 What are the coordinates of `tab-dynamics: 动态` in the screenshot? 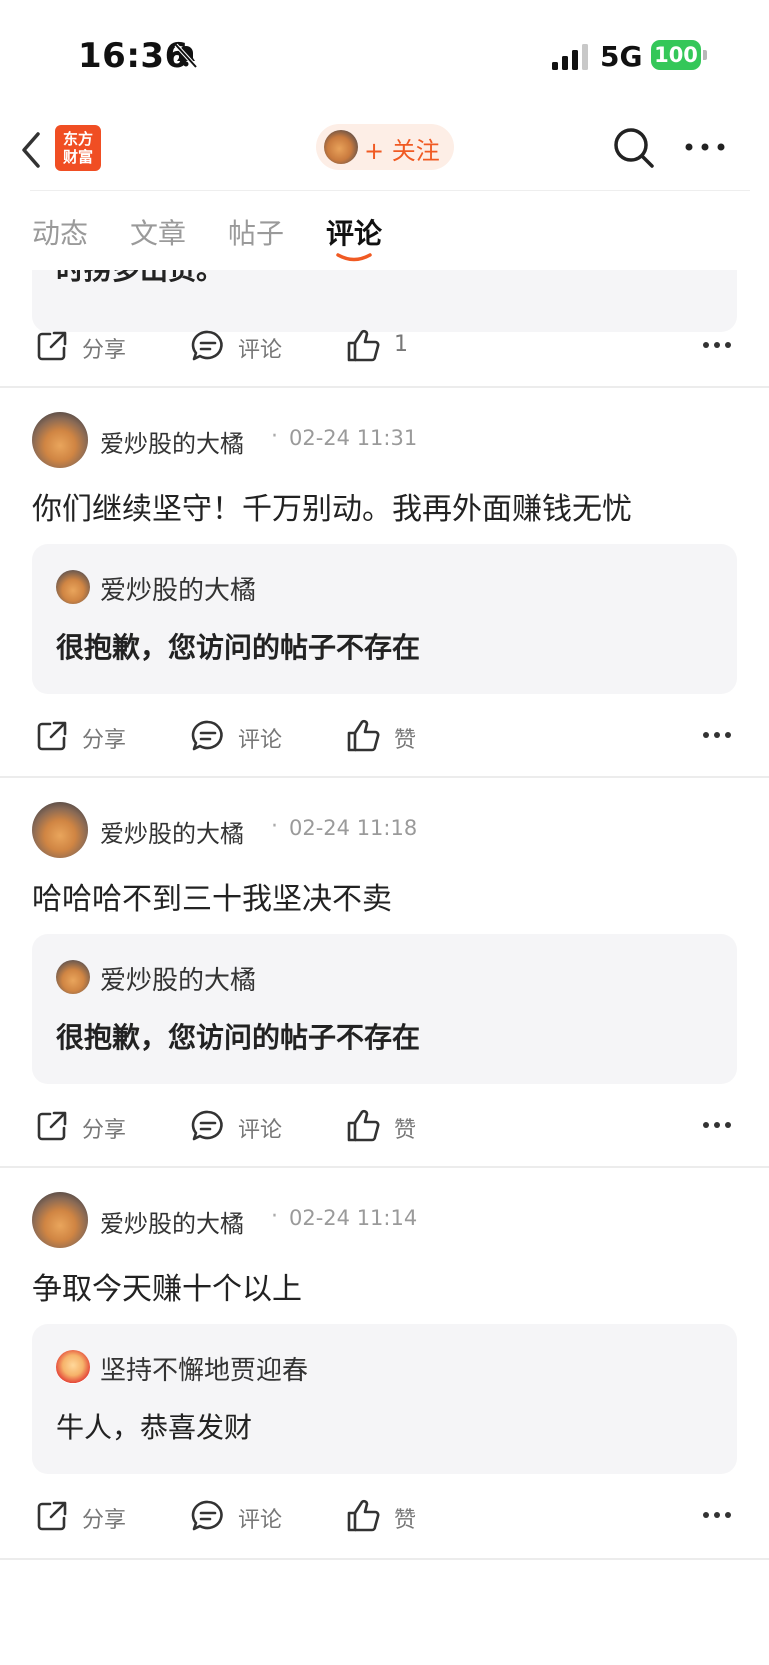 It's located at (60, 232).